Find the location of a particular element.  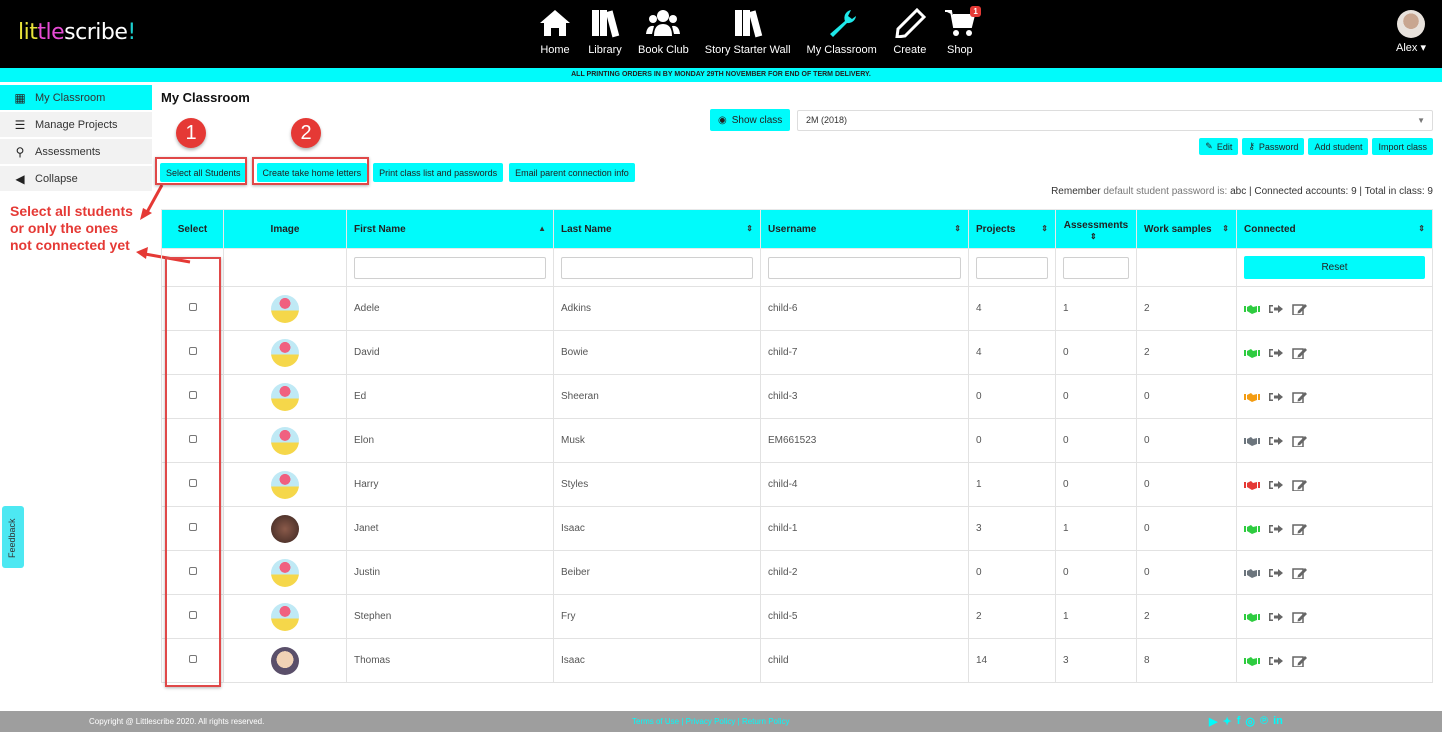

student-row: Elon Musk EM661523 0 0 0 is located at coordinates (797, 440).